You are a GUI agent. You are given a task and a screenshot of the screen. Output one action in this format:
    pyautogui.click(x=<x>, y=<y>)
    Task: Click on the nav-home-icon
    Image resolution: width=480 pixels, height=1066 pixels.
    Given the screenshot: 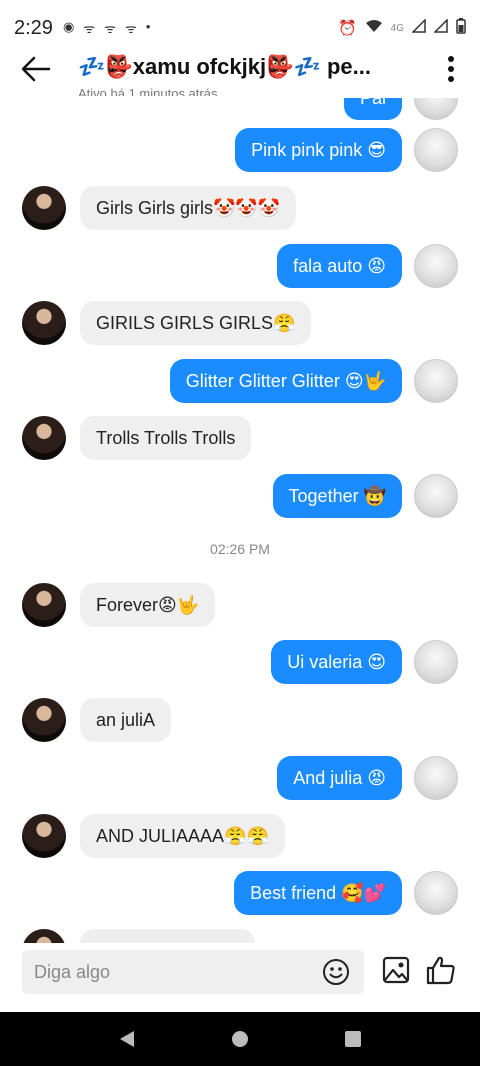 What is the action you would take?
    pyautogui.click(x=239, y=1039)
    